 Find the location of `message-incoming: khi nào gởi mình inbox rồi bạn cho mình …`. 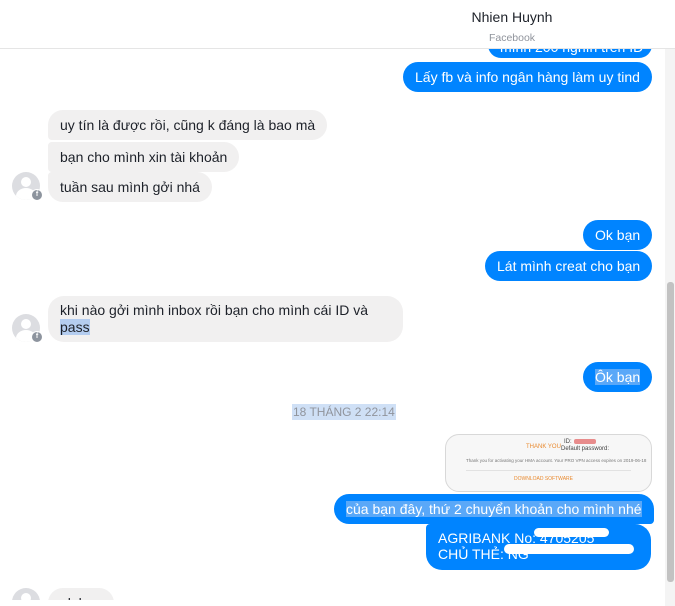

message-incoming: khi nào gởi mình inbox rồi bạn cho mình … is located at coordinates (225, 319).